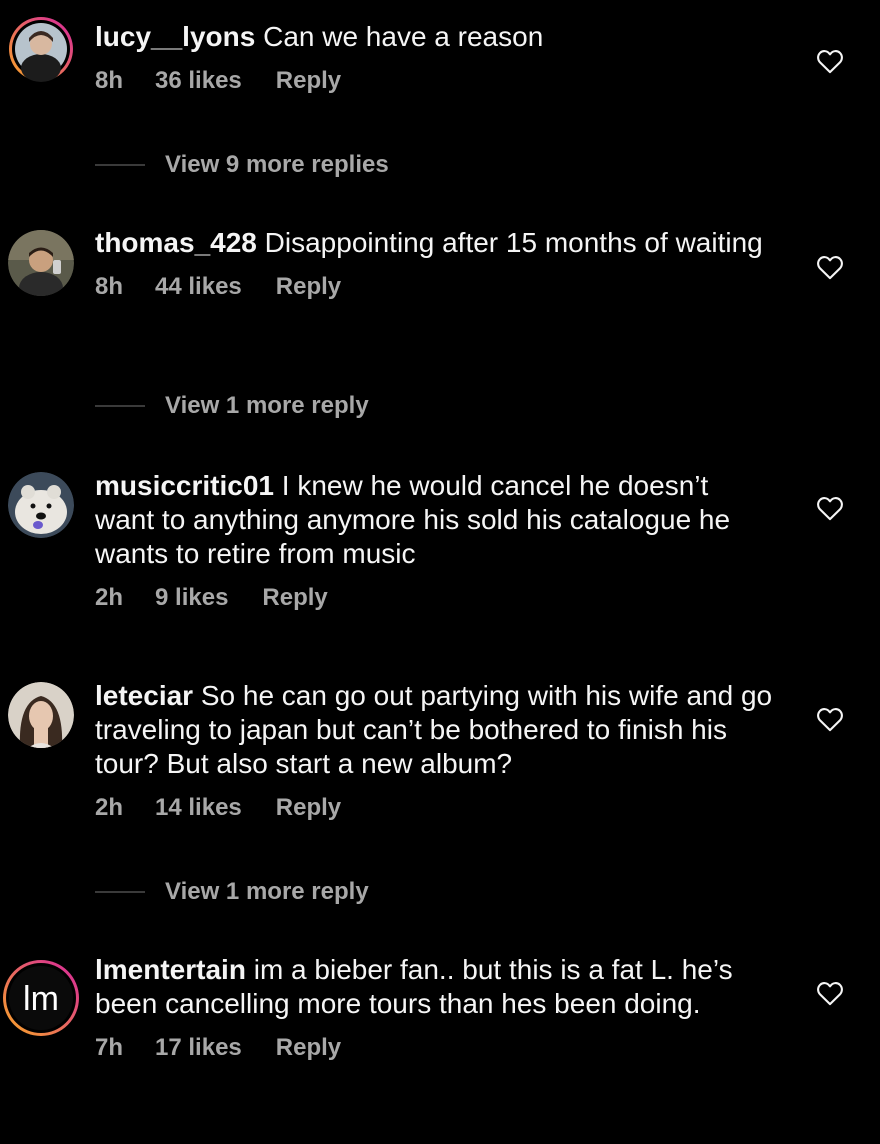  Describe the element at coordinates (176, 242) in the screenshot. I see `comment-username: thomas_428` at that location.